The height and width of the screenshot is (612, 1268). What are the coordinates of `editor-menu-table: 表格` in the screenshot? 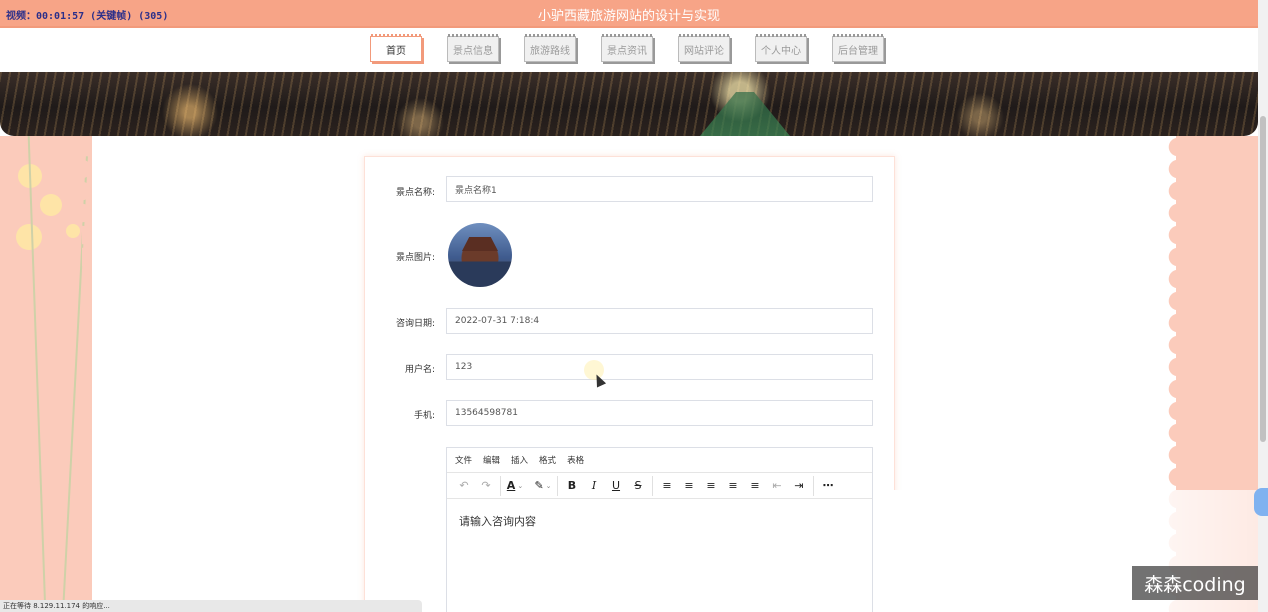 It's located at (575, 460).